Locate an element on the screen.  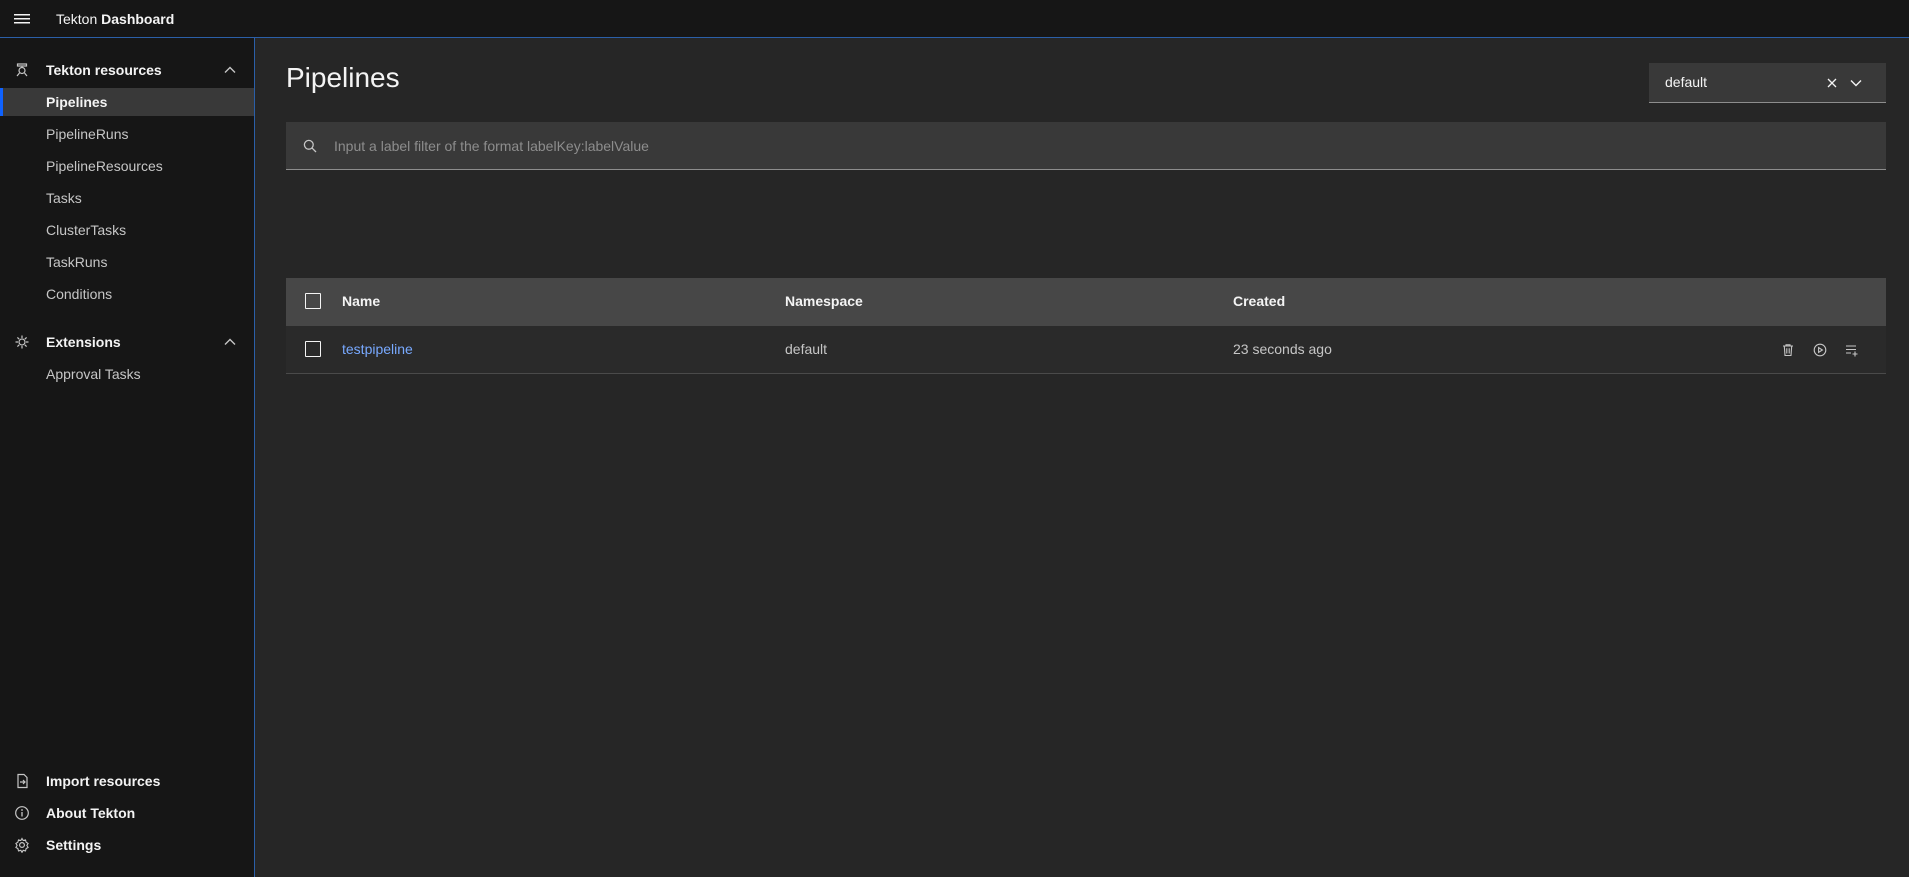
hamburger-menu-button is located at coordinates (22, 19).